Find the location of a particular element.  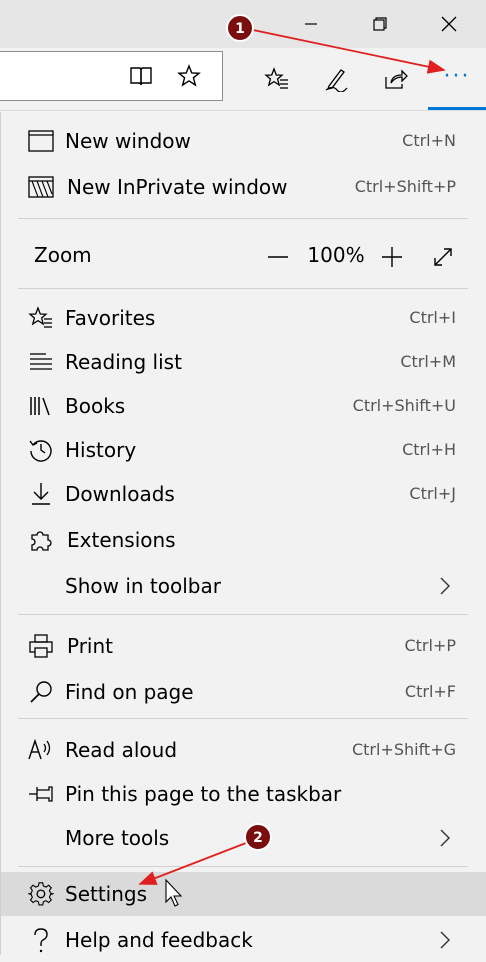

menu-item-shortcut: Ctrl+I is located at coordinates (432, 317).